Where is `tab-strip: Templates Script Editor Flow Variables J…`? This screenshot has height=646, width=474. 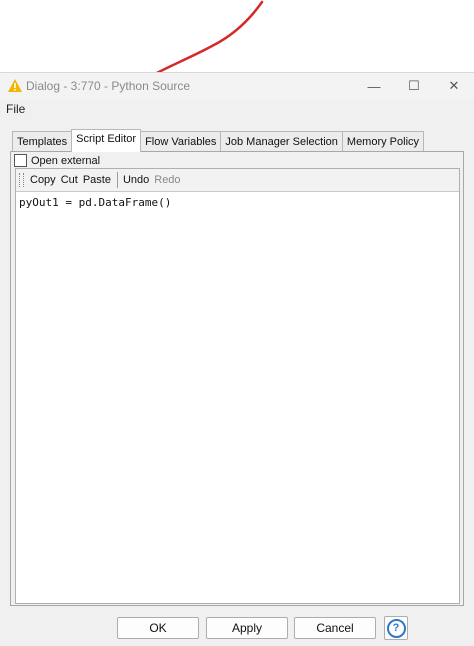
tab-strip: Templates Script Editor Flow Variables J… is located at coordinates (218, 140).